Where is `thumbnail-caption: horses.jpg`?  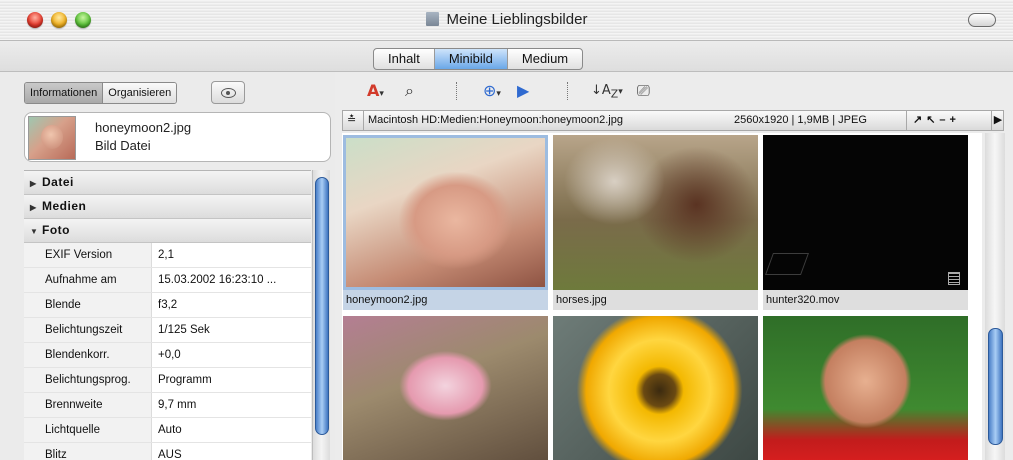
thumbnail-caption: horses.jpg is located at coordinates (655, 300).